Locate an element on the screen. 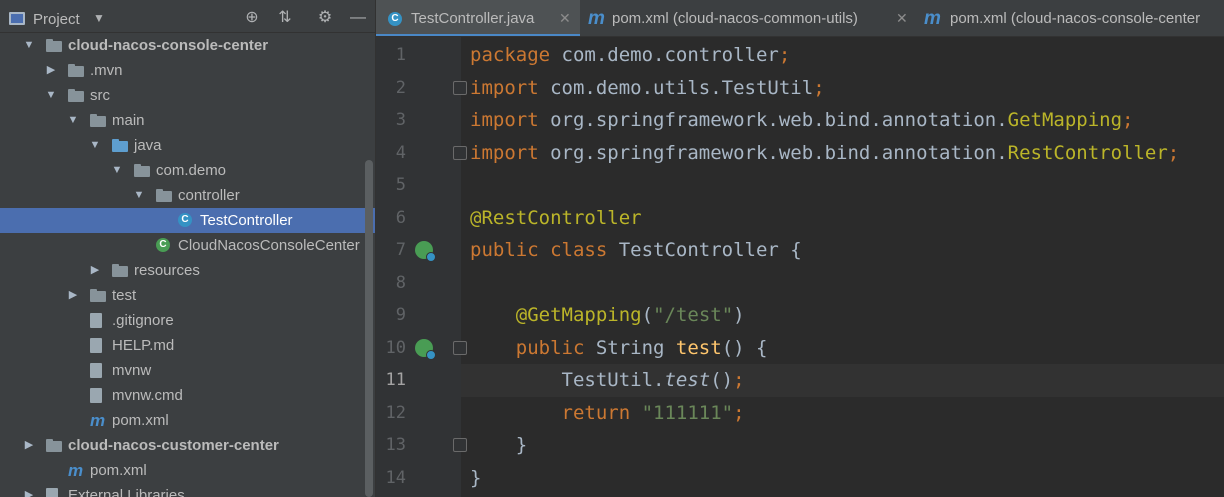 The image size is (1224, 497). code-line: @RestController is located at coordinates (842, 218).